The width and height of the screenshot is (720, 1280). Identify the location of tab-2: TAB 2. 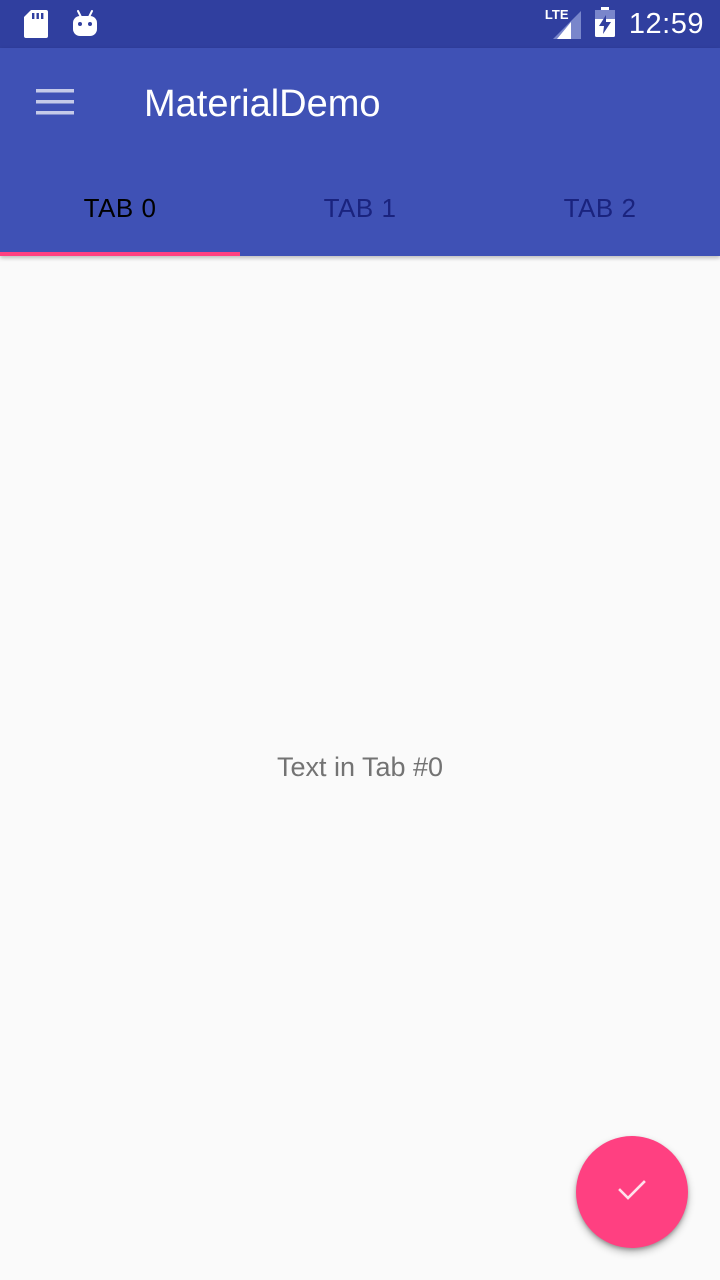
(600, 208).